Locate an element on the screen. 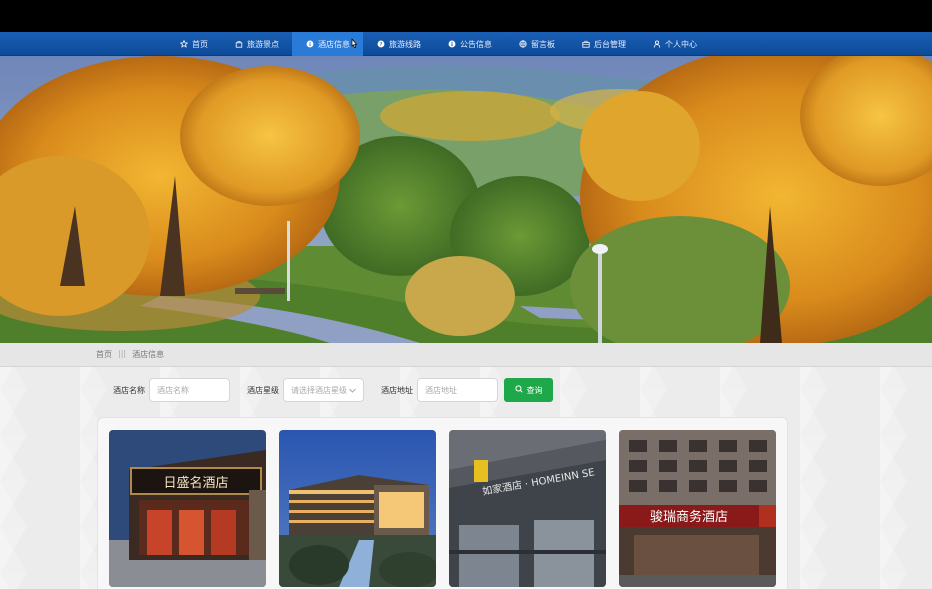 Image resolution: width=932 pixels, height=589 pixels. search-form: 酒店名称 酒店名称 酒店星级 请选择酒店星级 酒店地址 酒店地址 查询 is located at coordinates (333, 390).